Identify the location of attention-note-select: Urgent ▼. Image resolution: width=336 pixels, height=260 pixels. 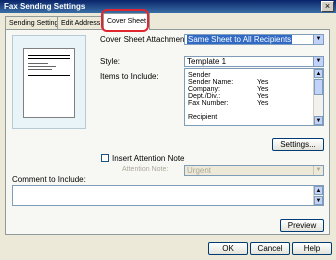
(254, 170).